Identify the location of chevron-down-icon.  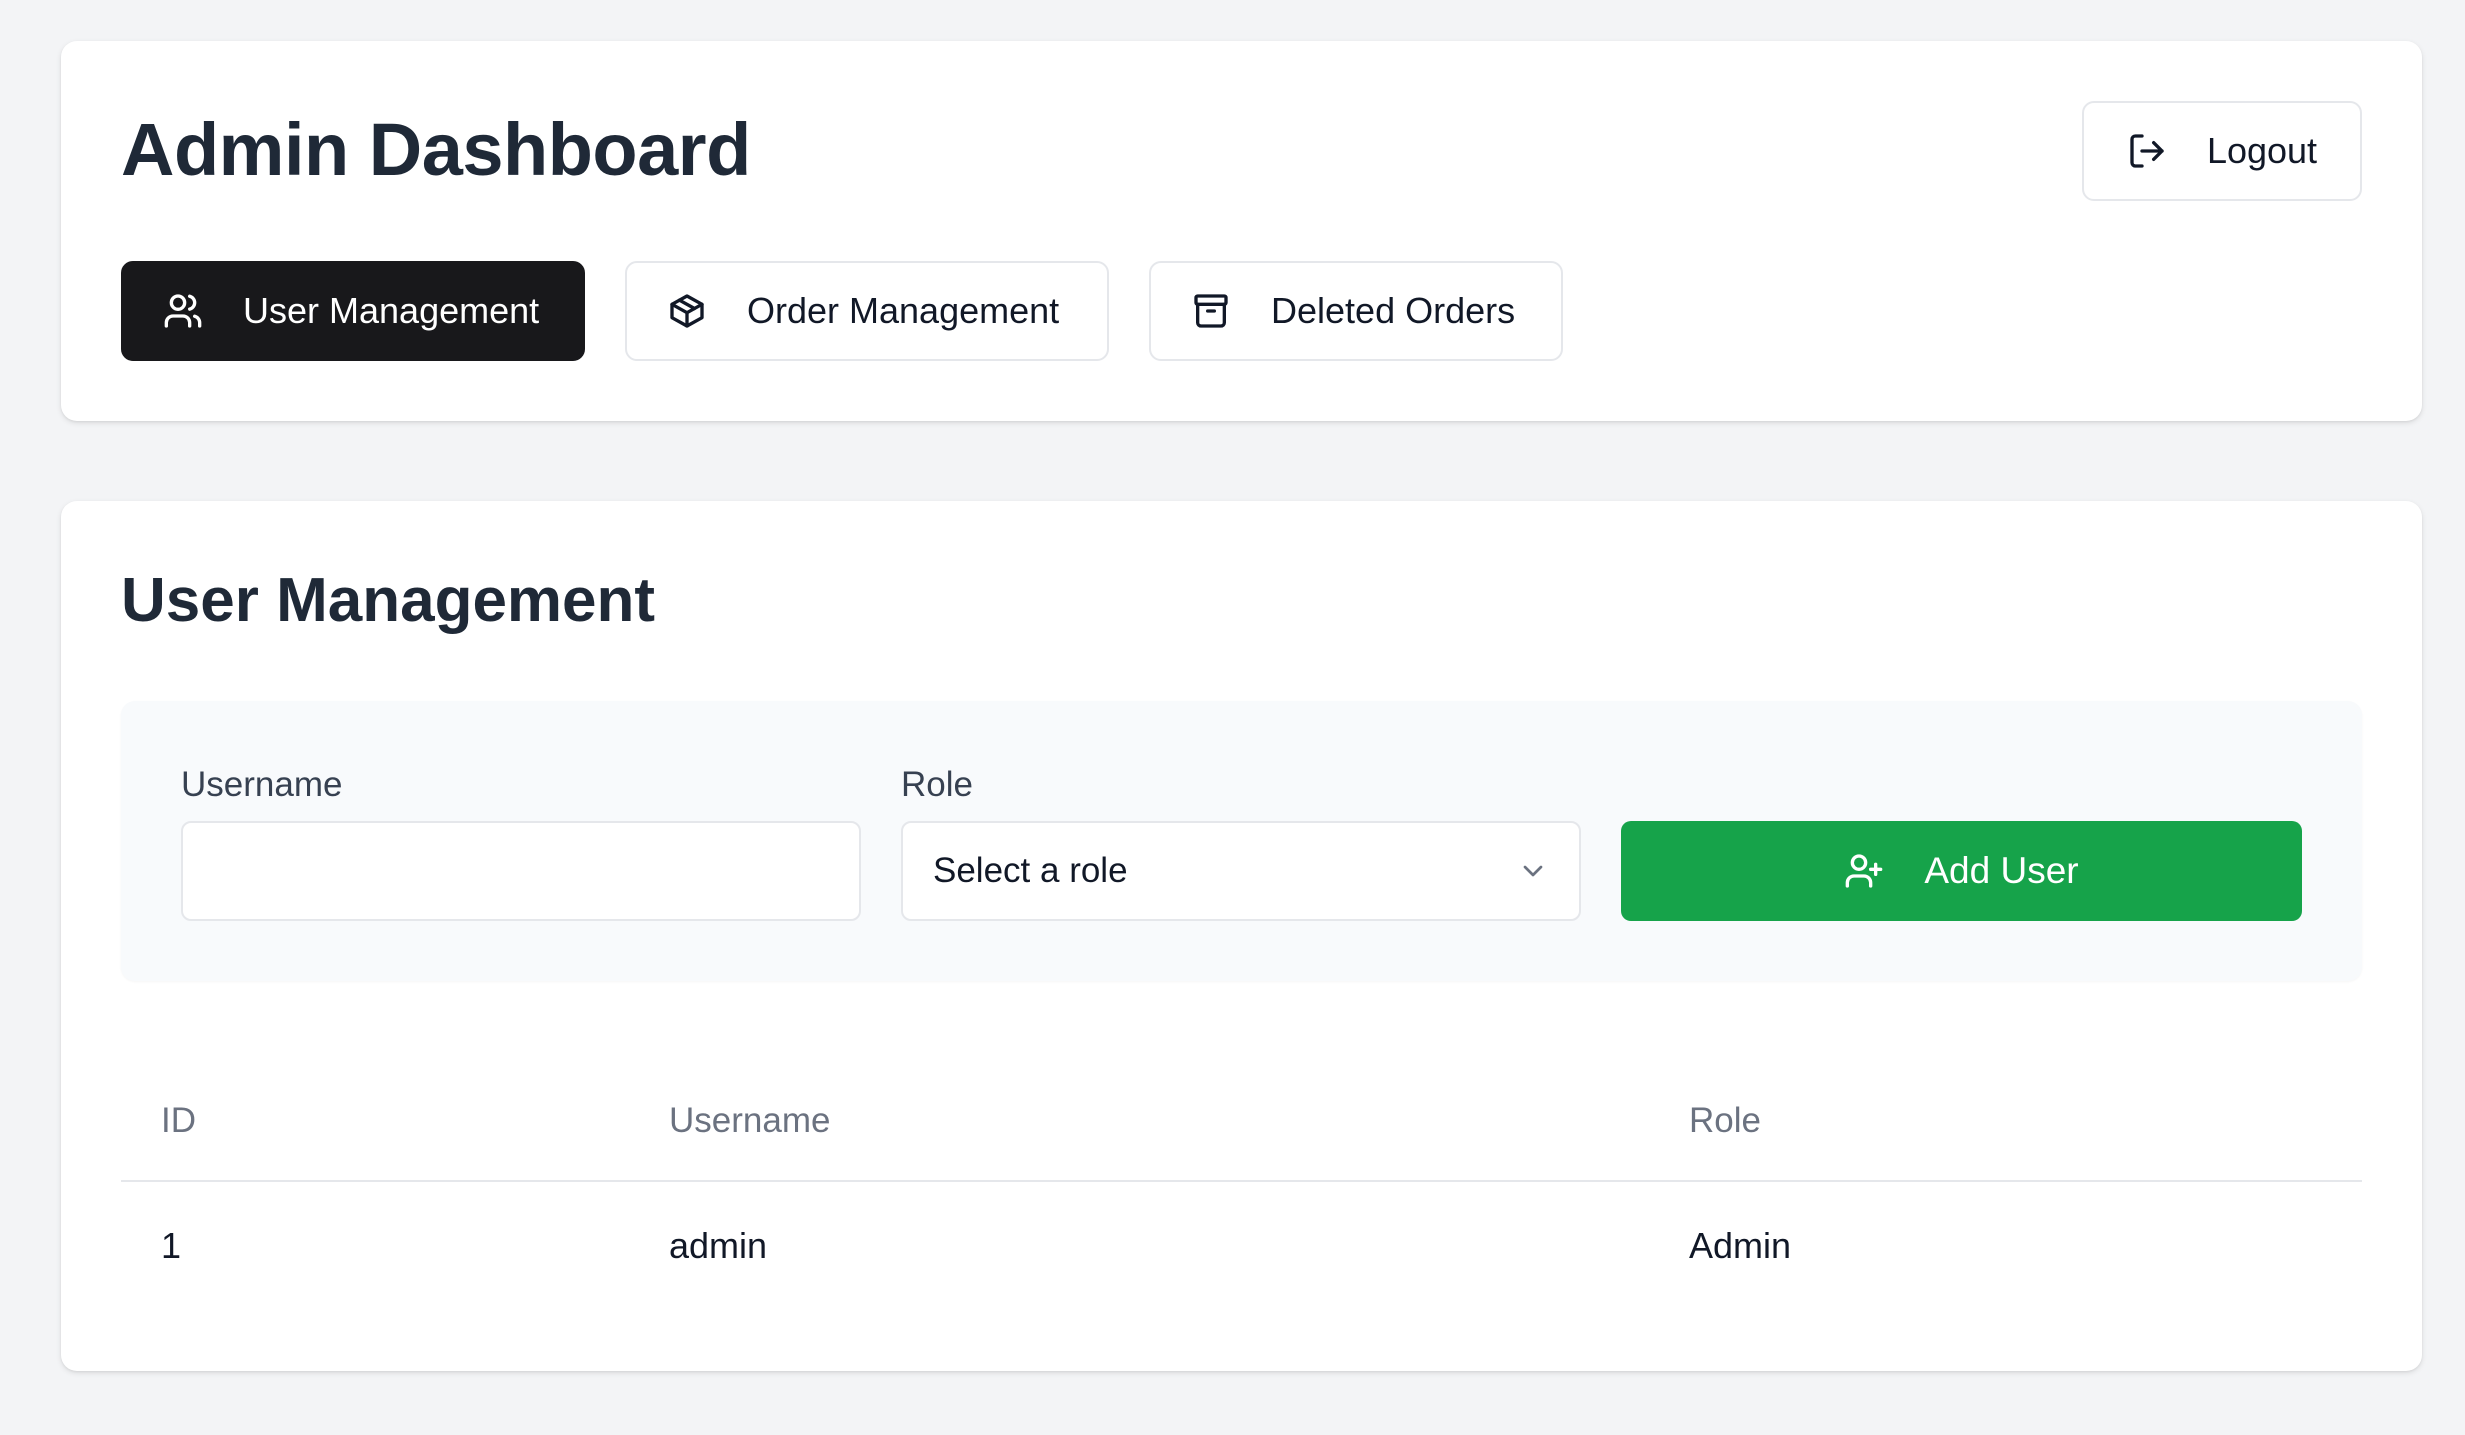
(1533, 871).